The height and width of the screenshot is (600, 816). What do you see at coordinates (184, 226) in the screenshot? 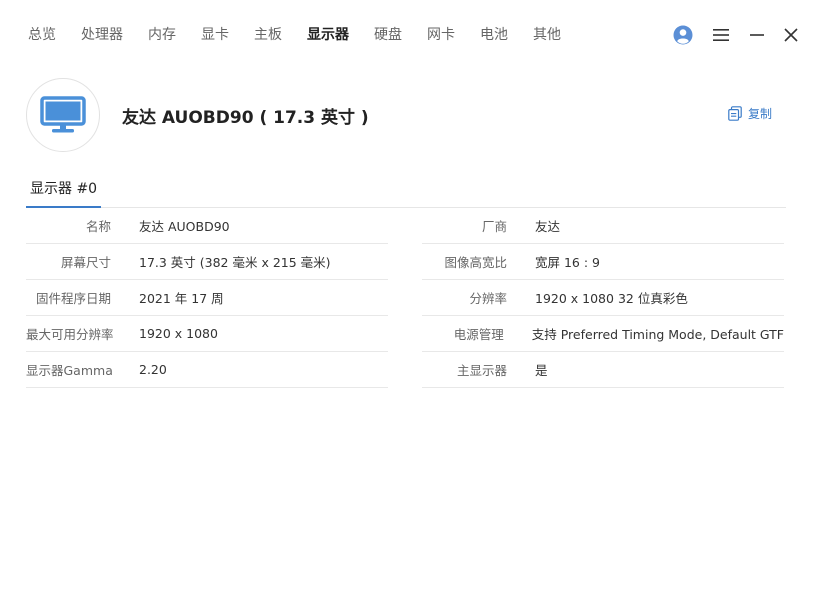
I see `info-value: 友达 AUOBD90` at bounding box center [184, 226].